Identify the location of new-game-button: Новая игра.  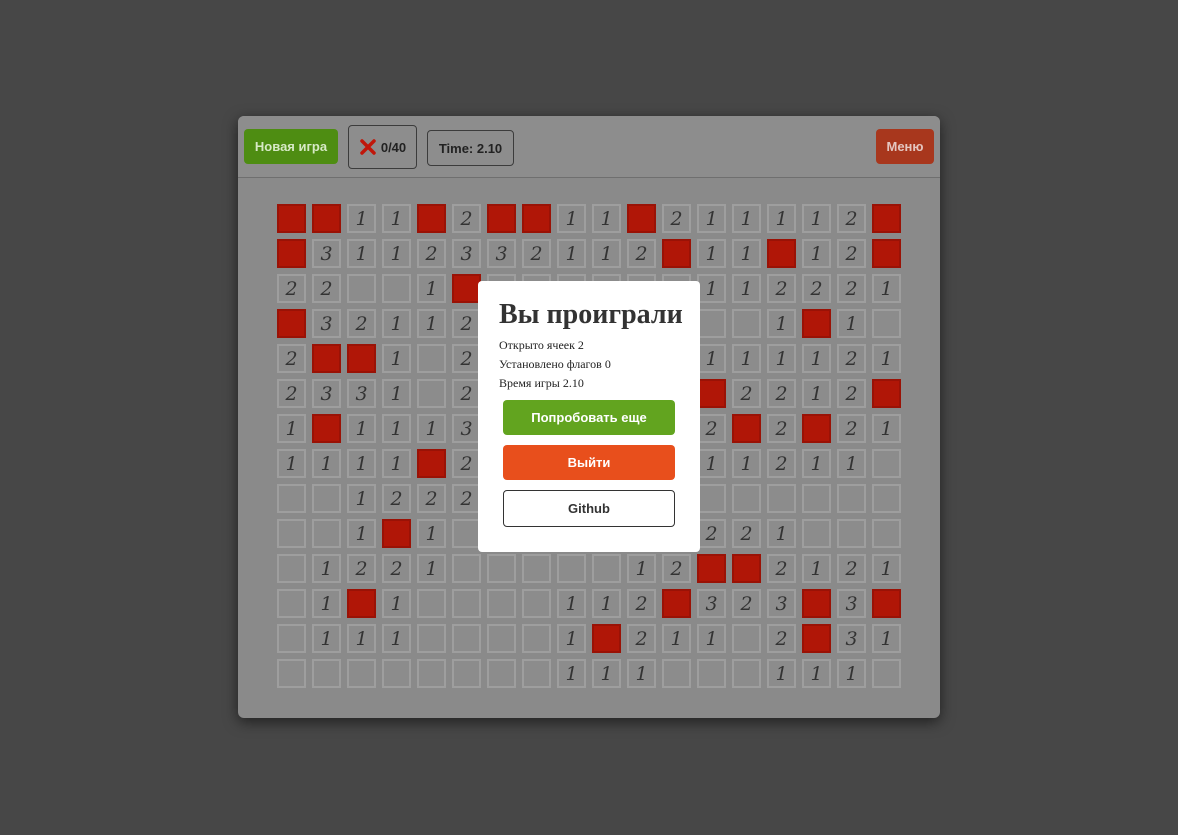
(291, 146).